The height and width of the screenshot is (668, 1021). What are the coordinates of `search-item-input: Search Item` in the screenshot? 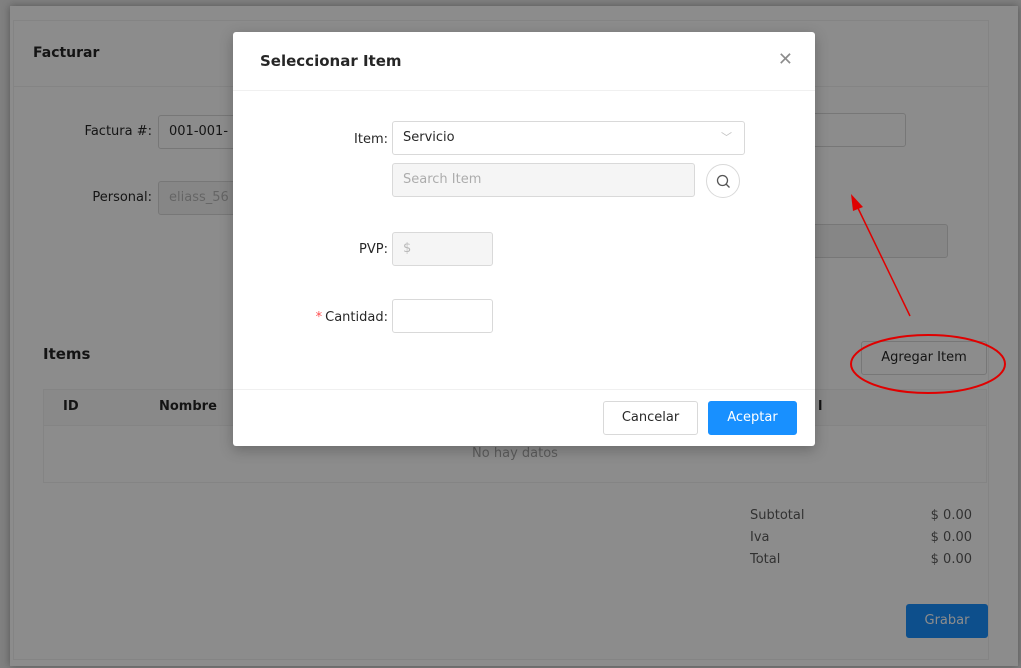 It's located at (543, 180).